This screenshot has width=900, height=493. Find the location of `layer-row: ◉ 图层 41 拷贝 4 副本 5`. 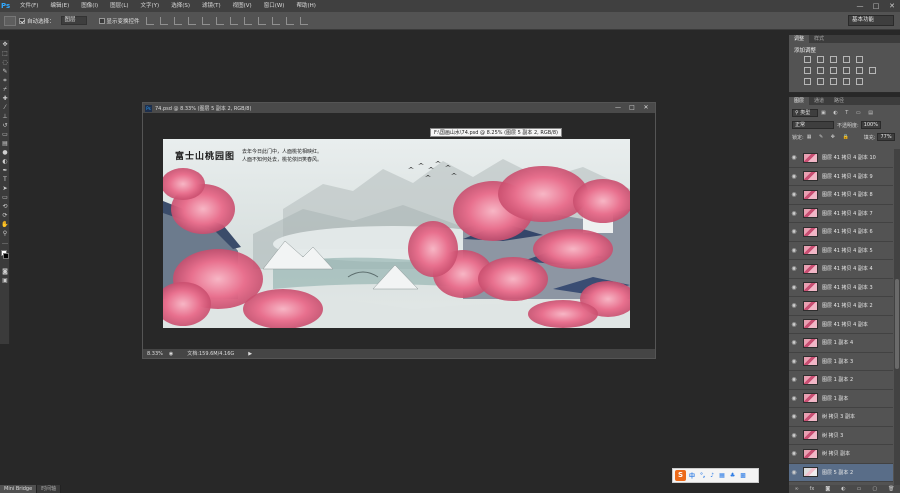

layer-row: ◉ 图层 41 拷贝 4 副本 5 is located at coordinates (841, 250).